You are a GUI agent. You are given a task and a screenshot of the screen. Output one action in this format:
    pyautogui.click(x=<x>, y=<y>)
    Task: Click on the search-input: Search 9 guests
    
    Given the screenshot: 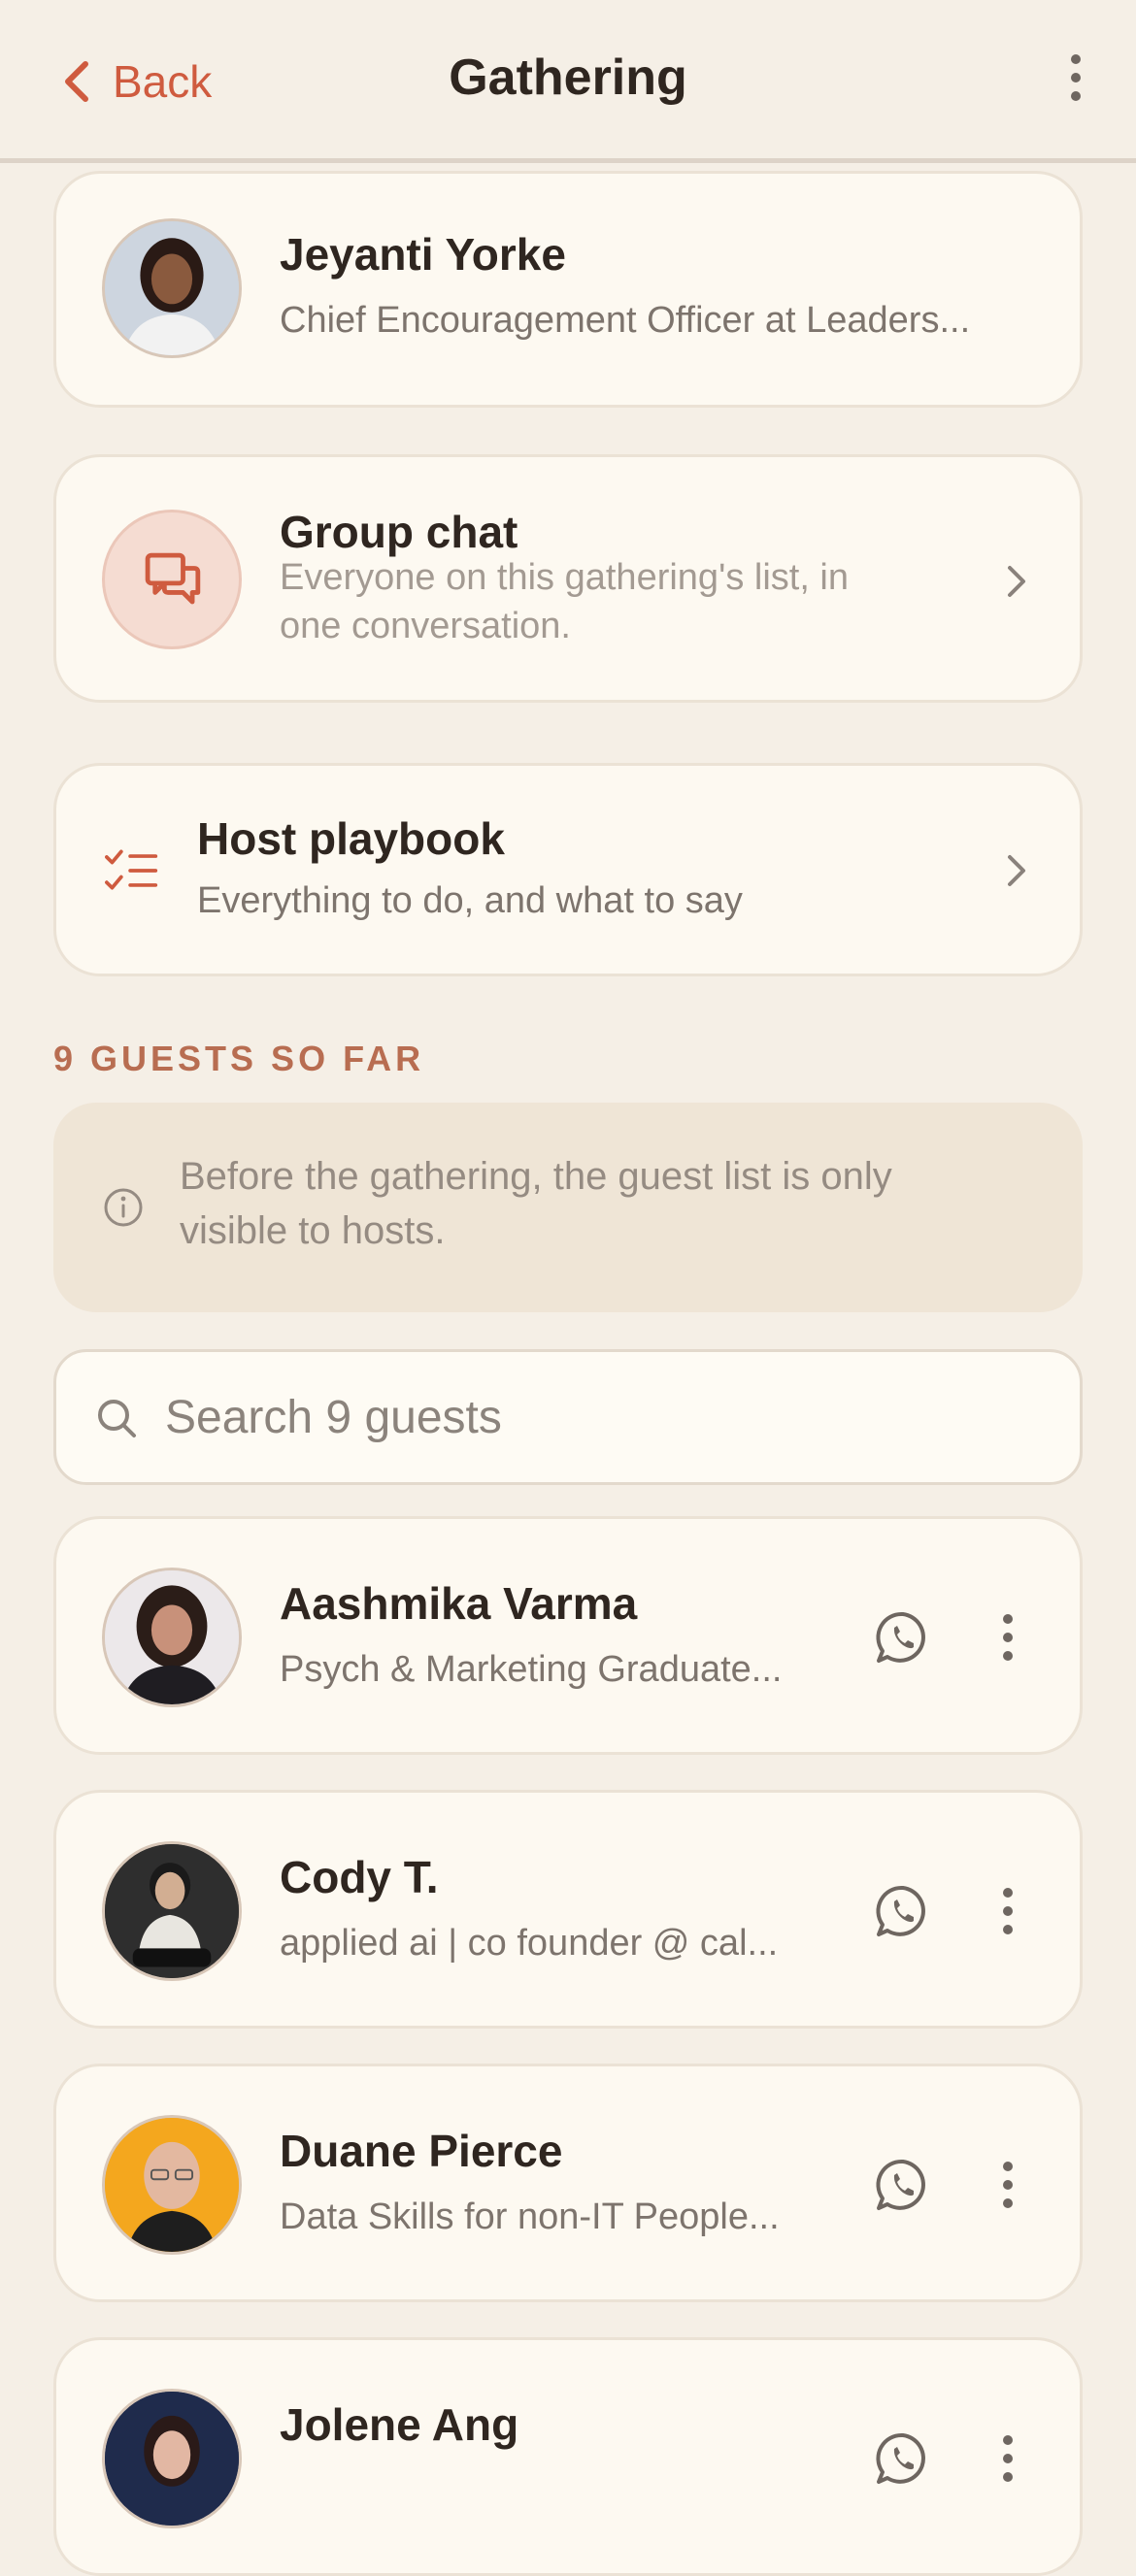 What is the action you would take?
    pyautogui.click(x=568, y=1417)
    